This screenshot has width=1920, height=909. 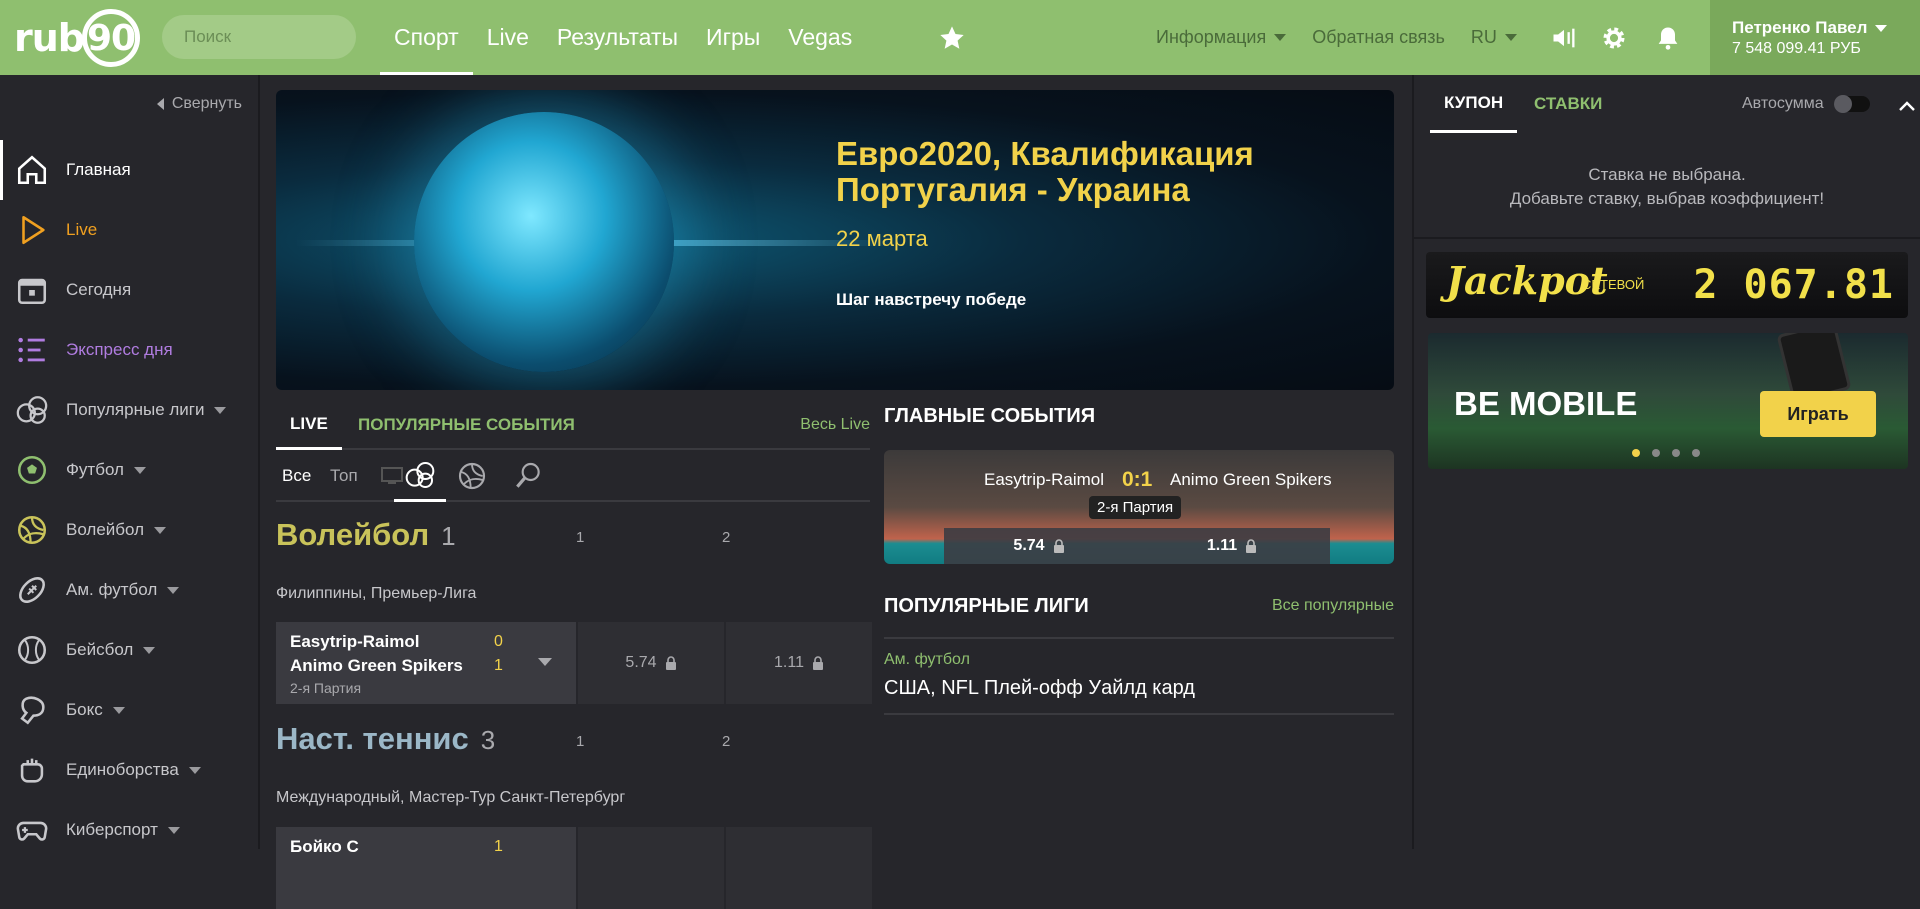 I want to click on language-select: RU, so click(x=1494, y=37).